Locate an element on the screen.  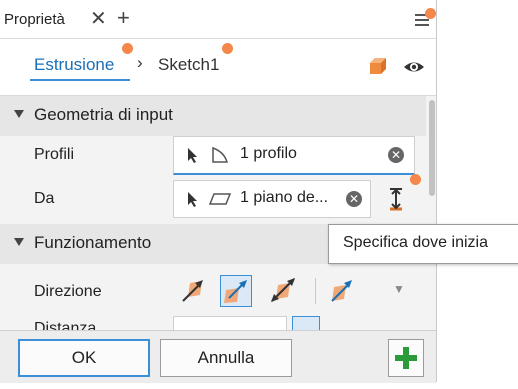
direction-flipped-icon is located at coordinates (235, 291).